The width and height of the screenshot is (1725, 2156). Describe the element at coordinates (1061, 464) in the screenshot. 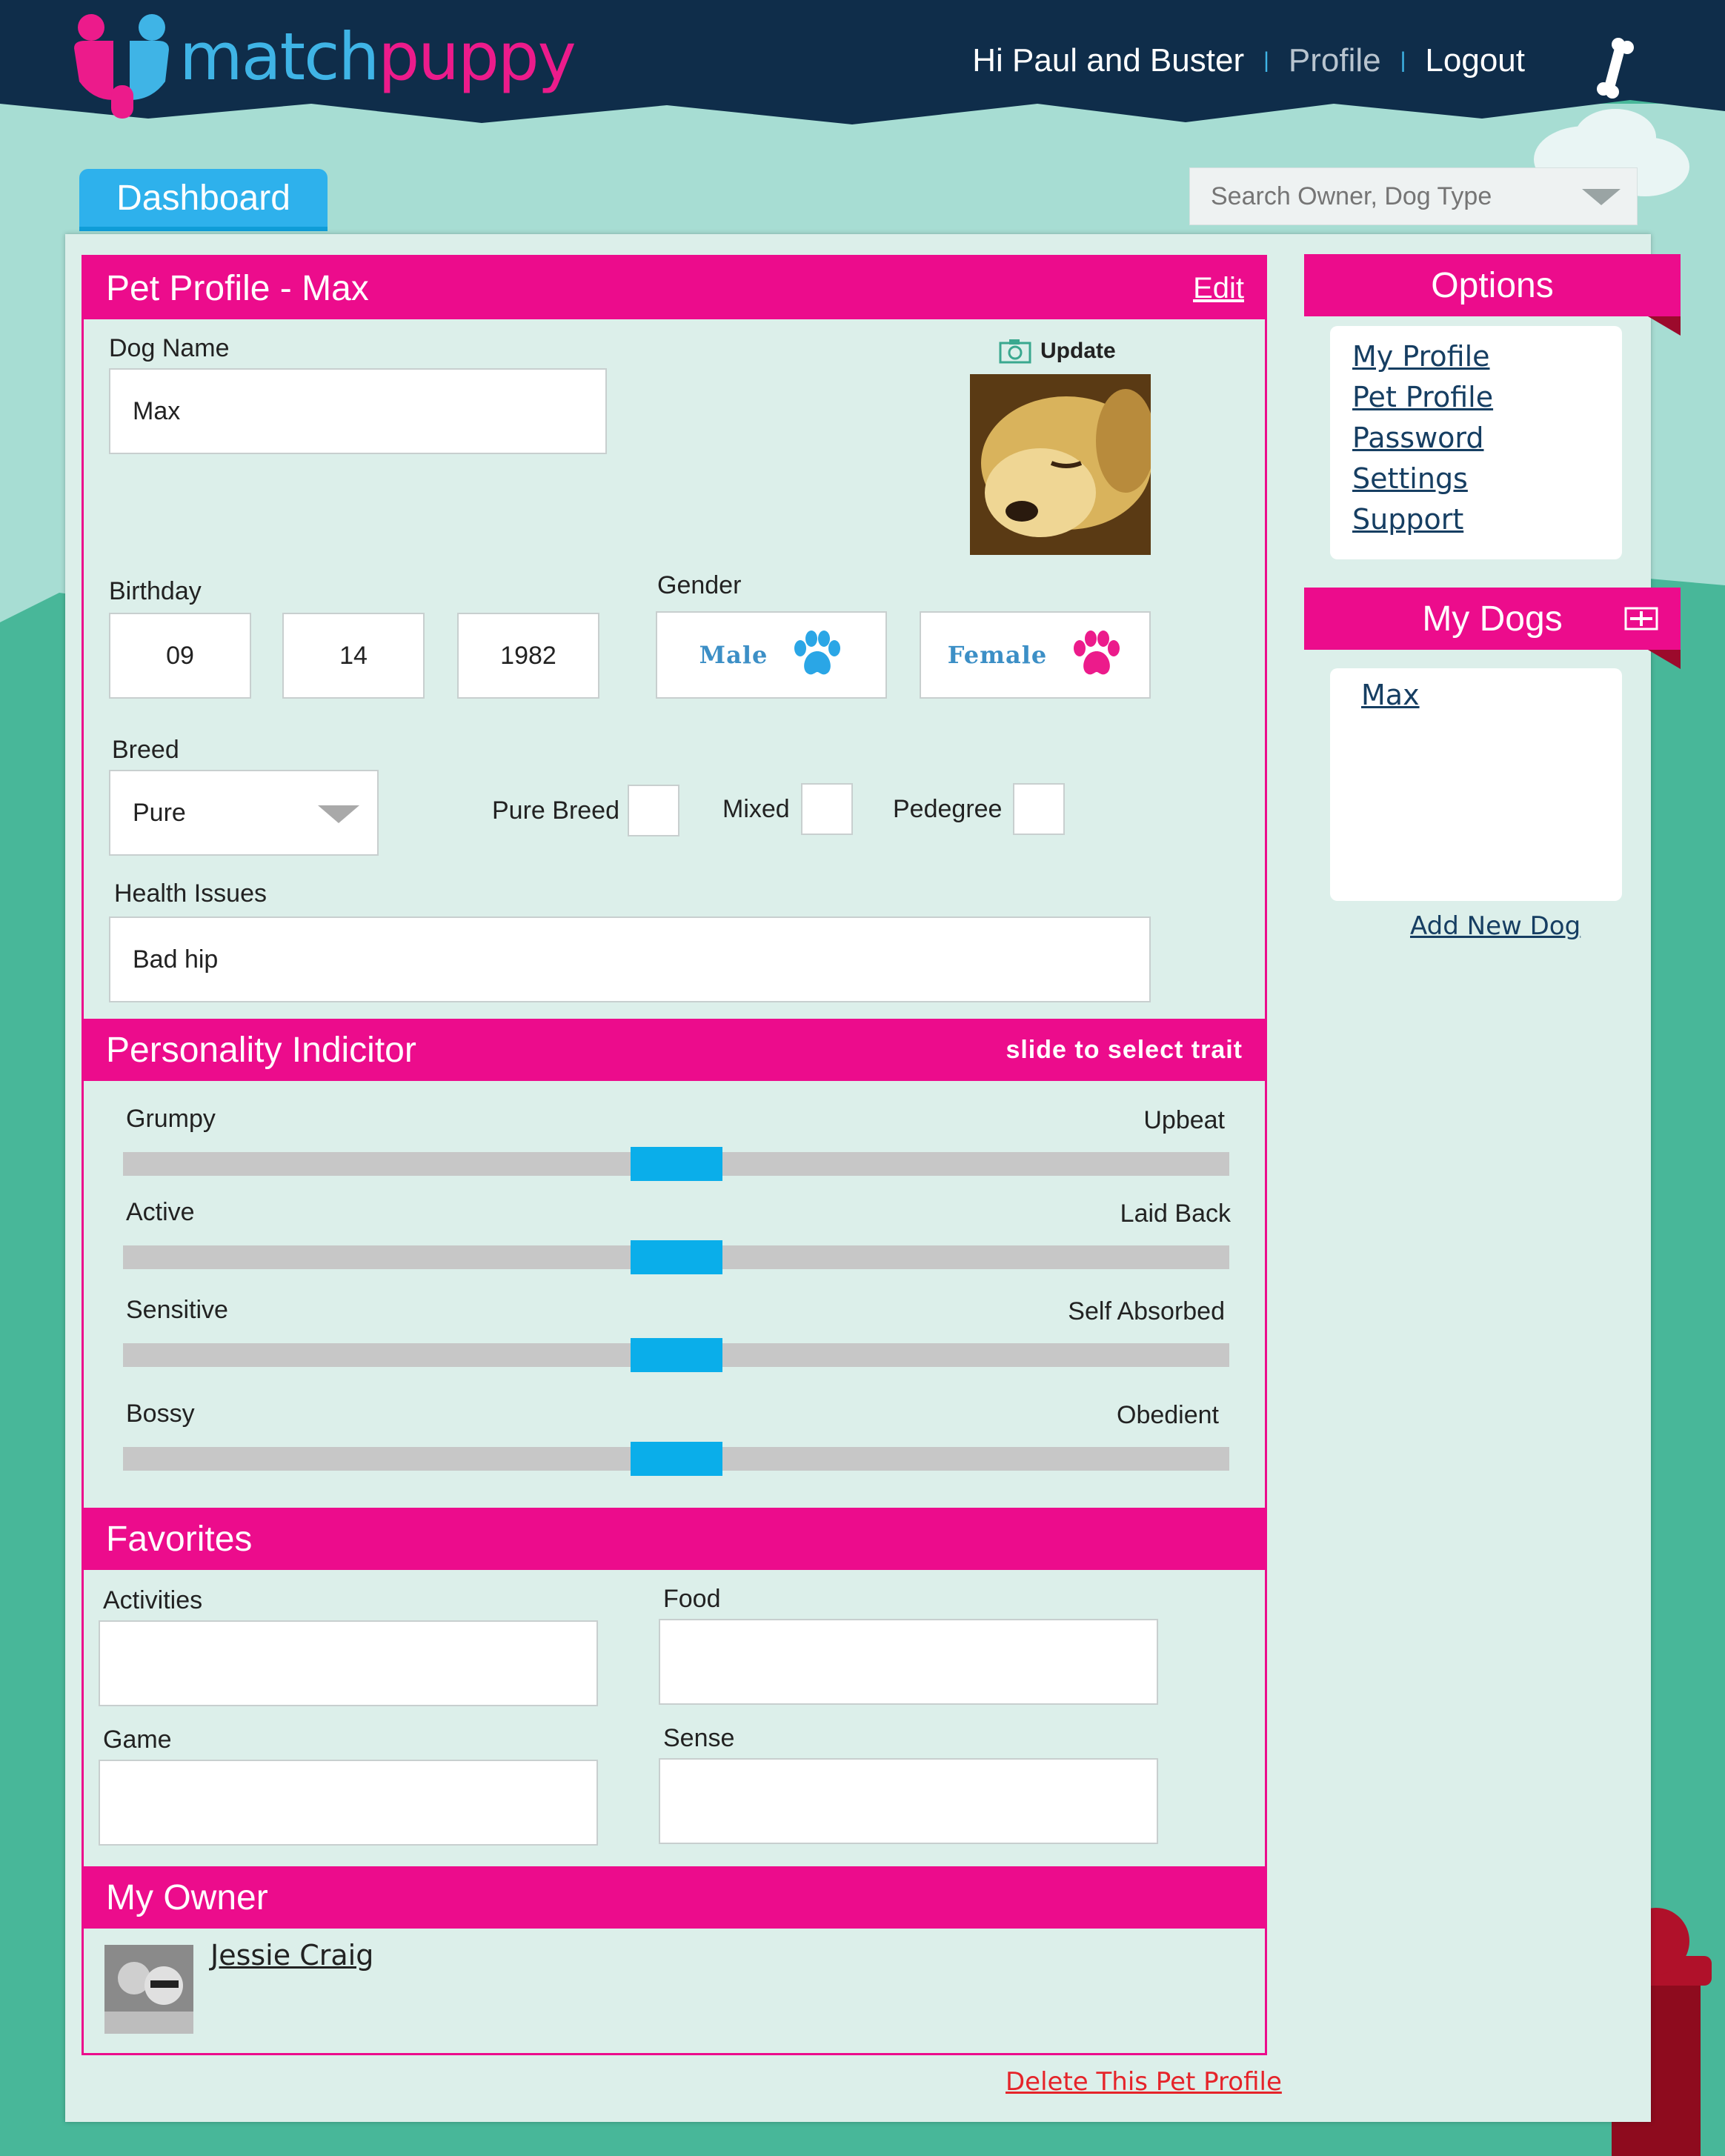

I see `dog-photo` at that location.